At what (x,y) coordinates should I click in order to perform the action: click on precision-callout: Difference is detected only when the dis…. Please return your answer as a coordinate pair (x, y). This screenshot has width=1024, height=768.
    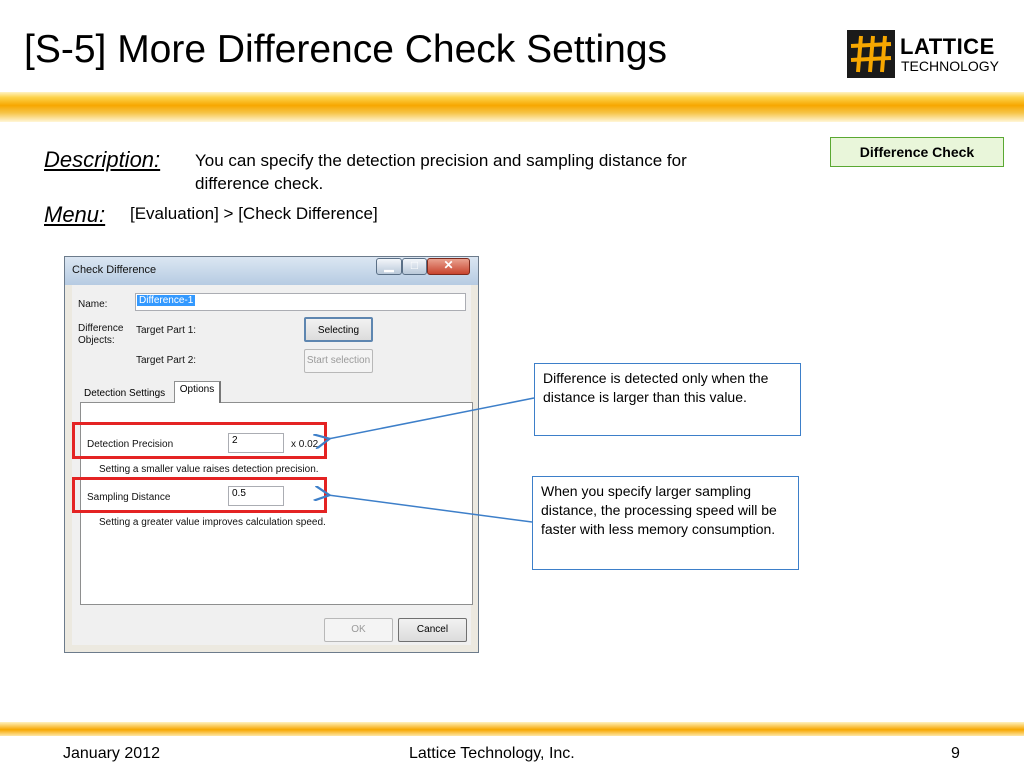
    Looking at the image, I should click on (667, 399).